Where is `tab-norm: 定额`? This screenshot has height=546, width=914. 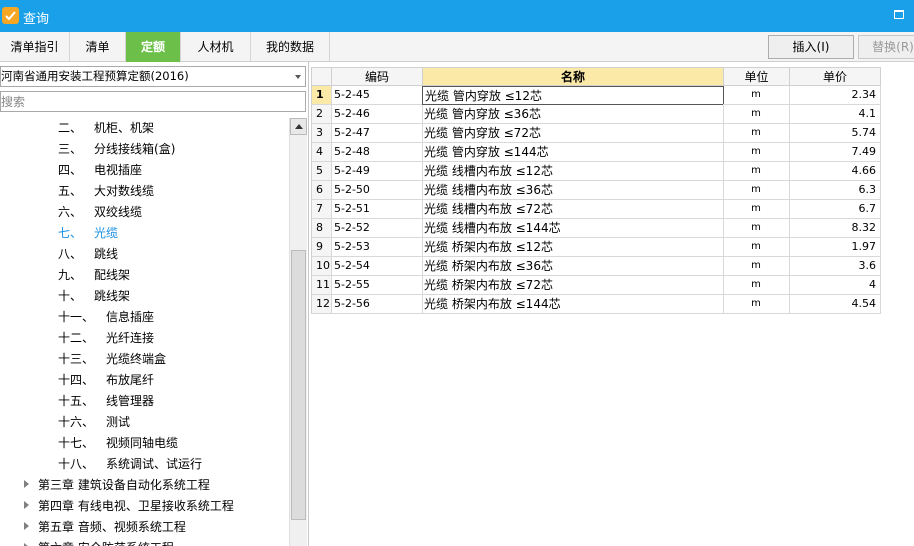 tab-norm: 定额 is located at coordinates (153, 47).